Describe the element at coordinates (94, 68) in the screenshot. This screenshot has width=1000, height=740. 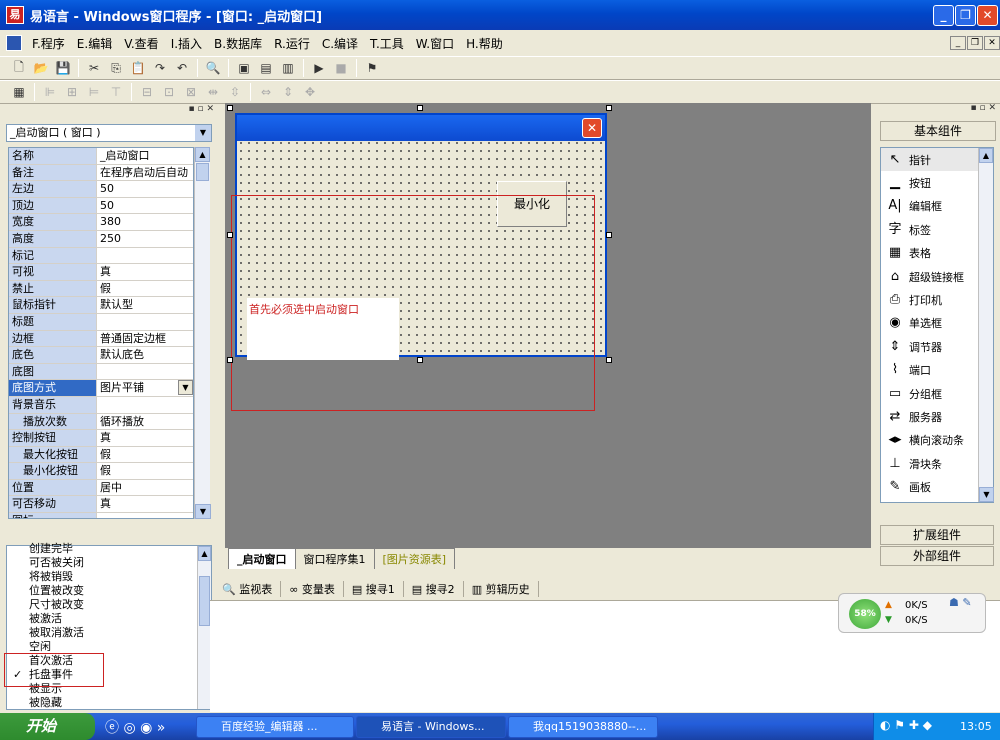
I see `cut-icon: ✂` at that location.